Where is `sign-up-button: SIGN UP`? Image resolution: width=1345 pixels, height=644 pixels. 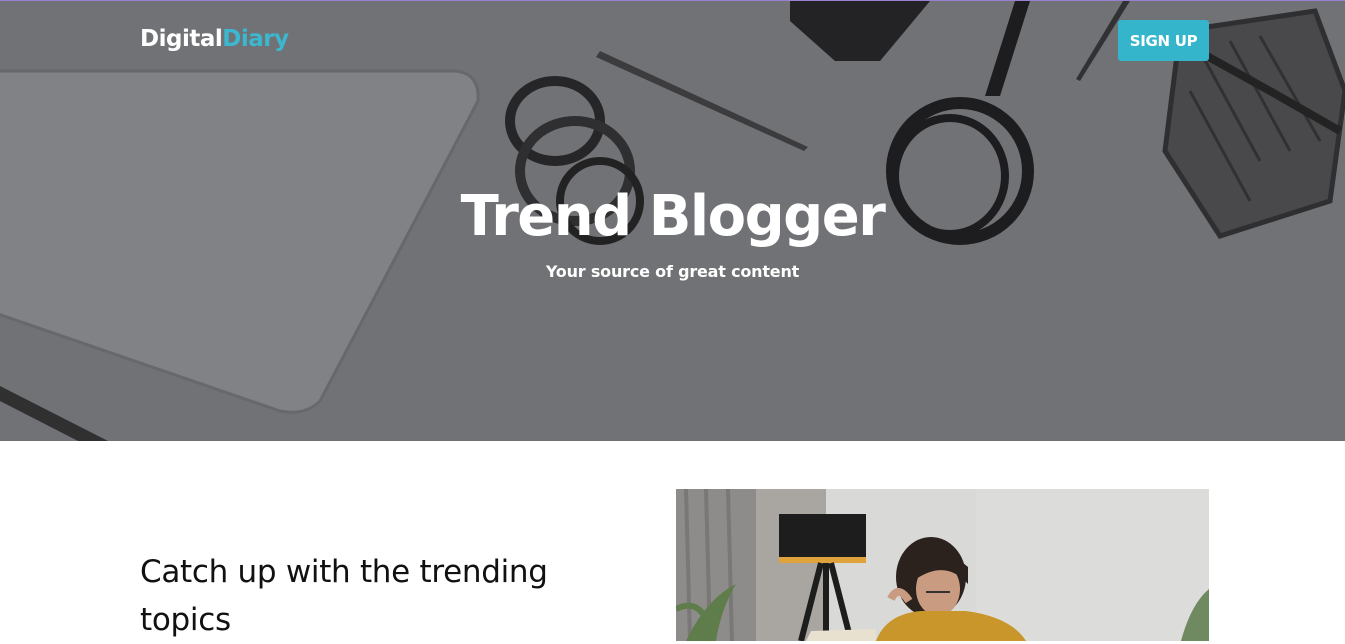
sign-up-button: SIGN UP is located at coordinates (1163, 40).